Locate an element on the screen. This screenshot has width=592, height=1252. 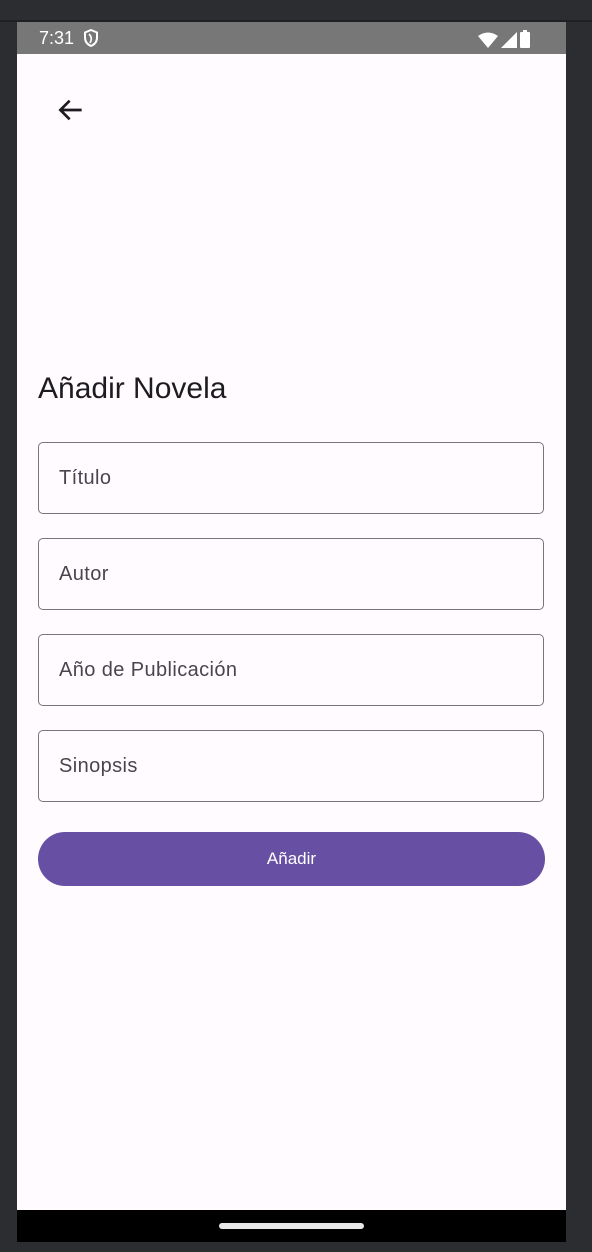
author-field is located at coordinates (291, 574).